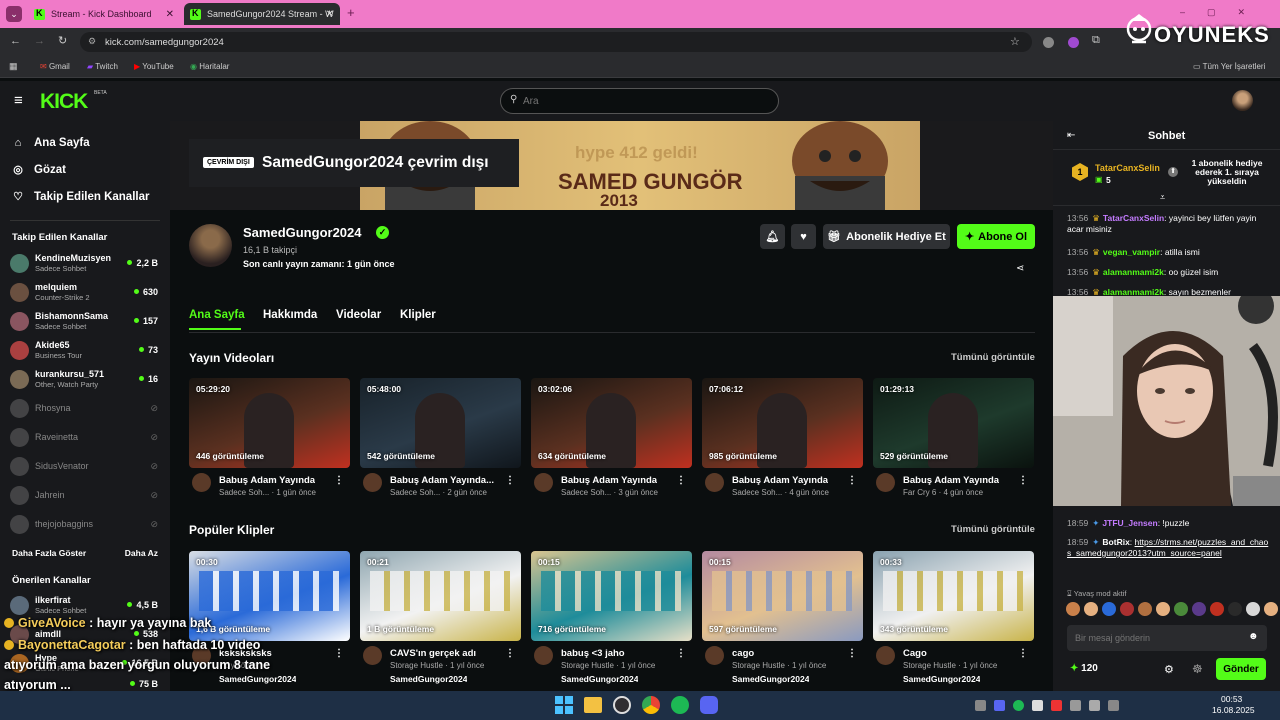 This screenshot has height=720, width=1280. Describe the element at coordinates (290, 315) in the screenshot. I see `tab-about: Hakkımda` at that location.